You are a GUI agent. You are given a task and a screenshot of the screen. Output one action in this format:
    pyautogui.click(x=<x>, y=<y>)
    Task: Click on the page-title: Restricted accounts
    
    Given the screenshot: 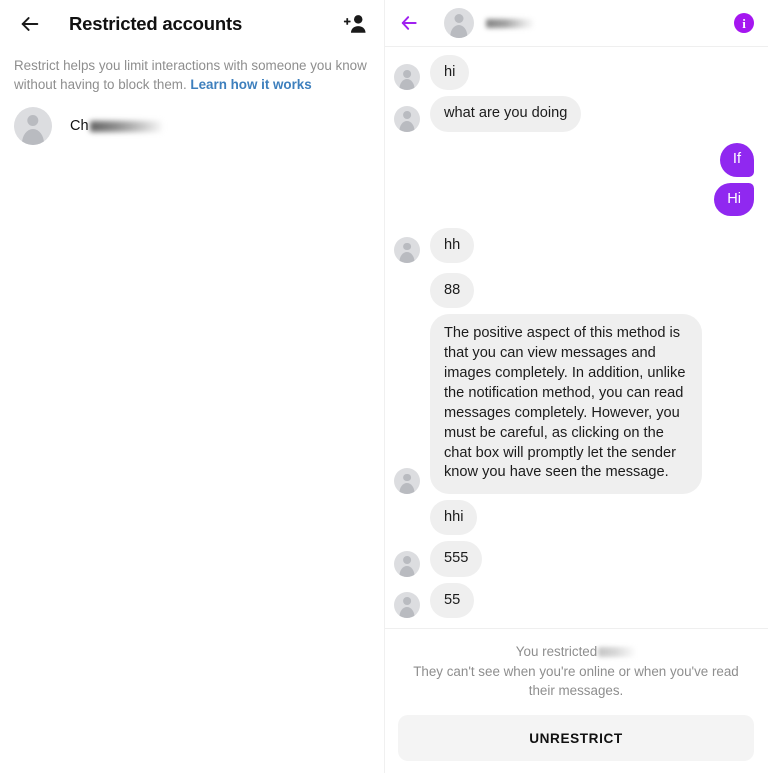 What is the action you would take?
    pyautogui.click(x=156, y=23)
    